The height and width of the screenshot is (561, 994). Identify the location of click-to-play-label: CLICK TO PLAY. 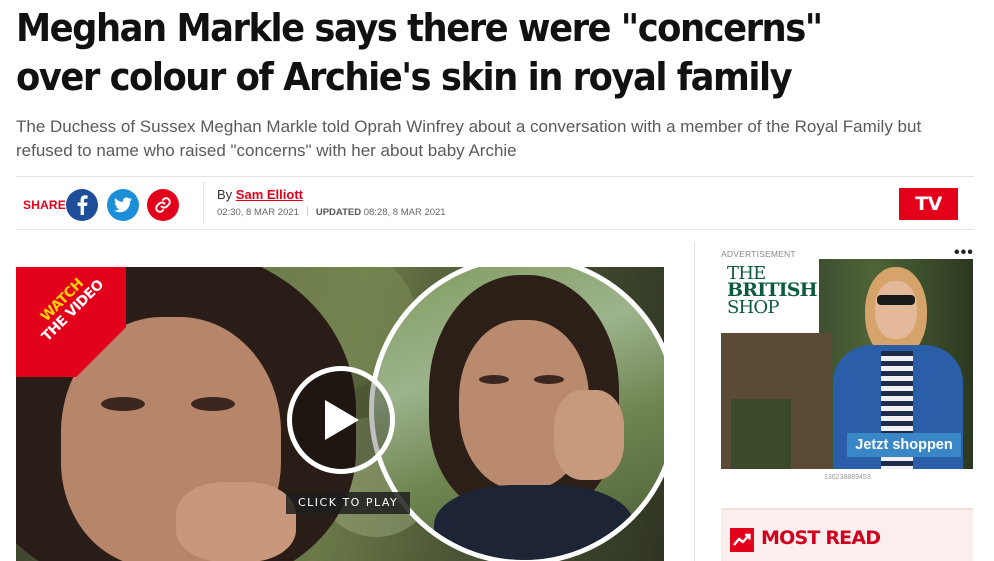
(348, 503).